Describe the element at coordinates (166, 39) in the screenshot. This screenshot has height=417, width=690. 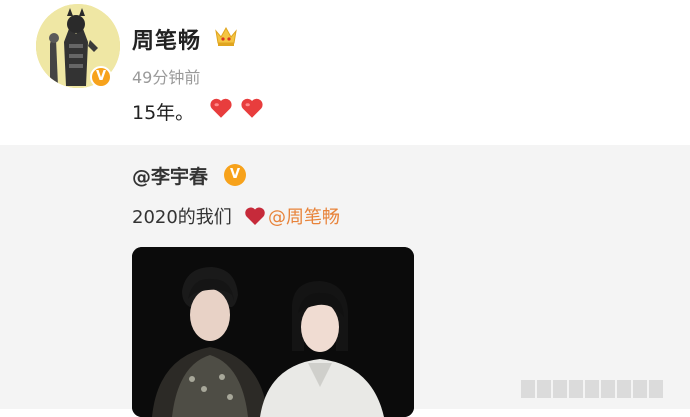
I see `post-username: 周笔畅` at that location.